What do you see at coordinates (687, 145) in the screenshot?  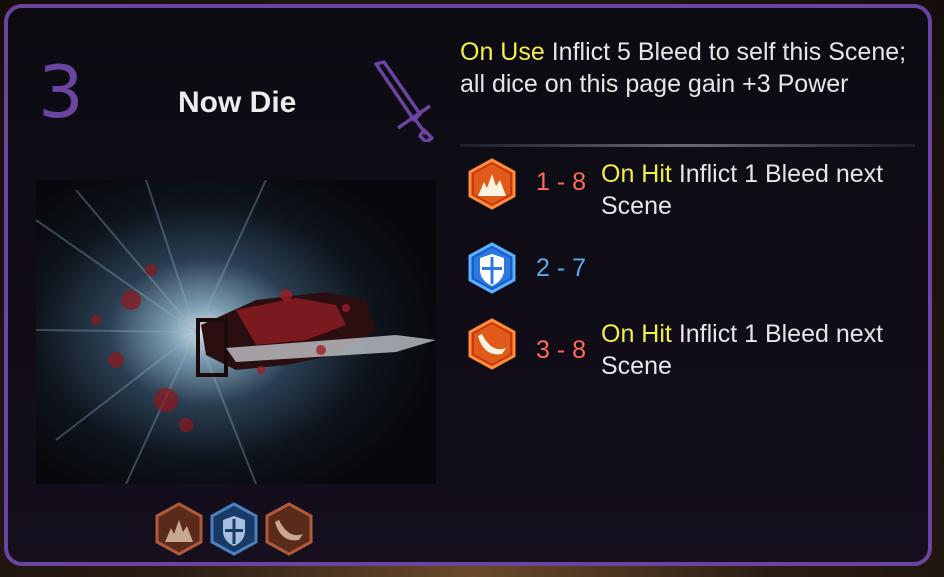 I see `divider` at bounding box center [687, 145].